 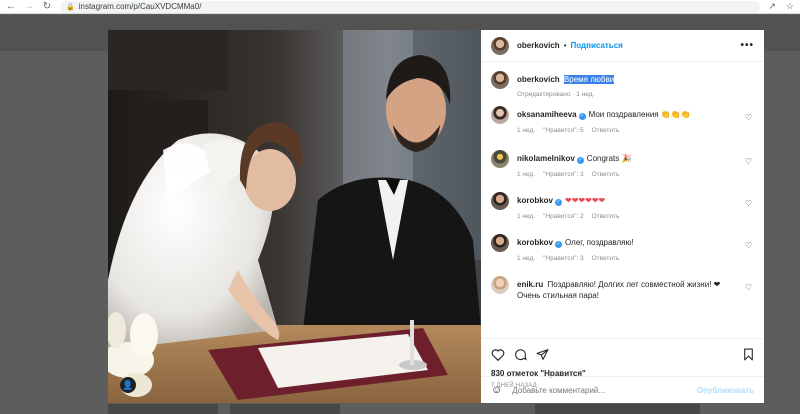 I want to click on comment-username: enik.ru, so click(x=530, y=284).